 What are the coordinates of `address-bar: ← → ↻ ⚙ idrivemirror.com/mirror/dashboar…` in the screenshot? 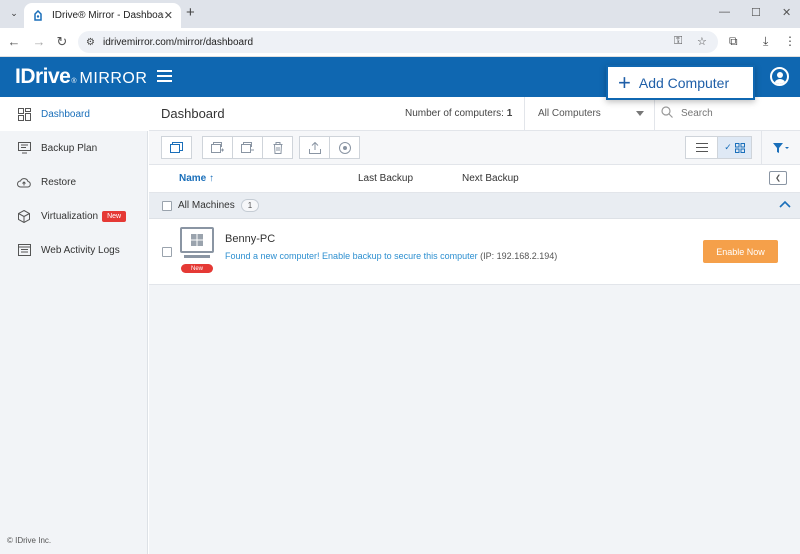 It's located at (400, 42).